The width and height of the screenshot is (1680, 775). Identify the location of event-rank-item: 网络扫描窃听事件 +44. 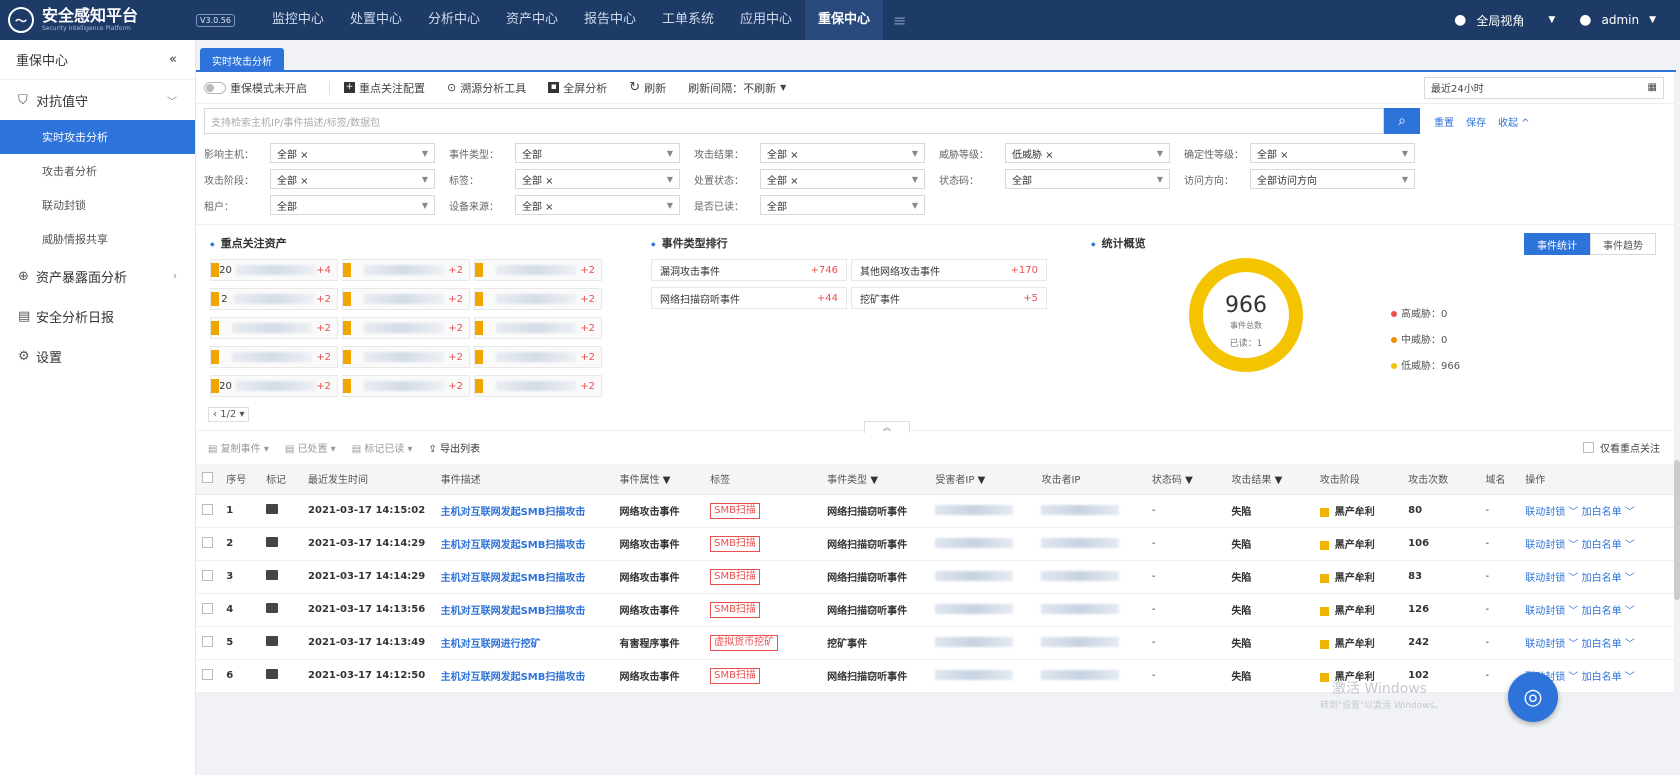
(749, 298).